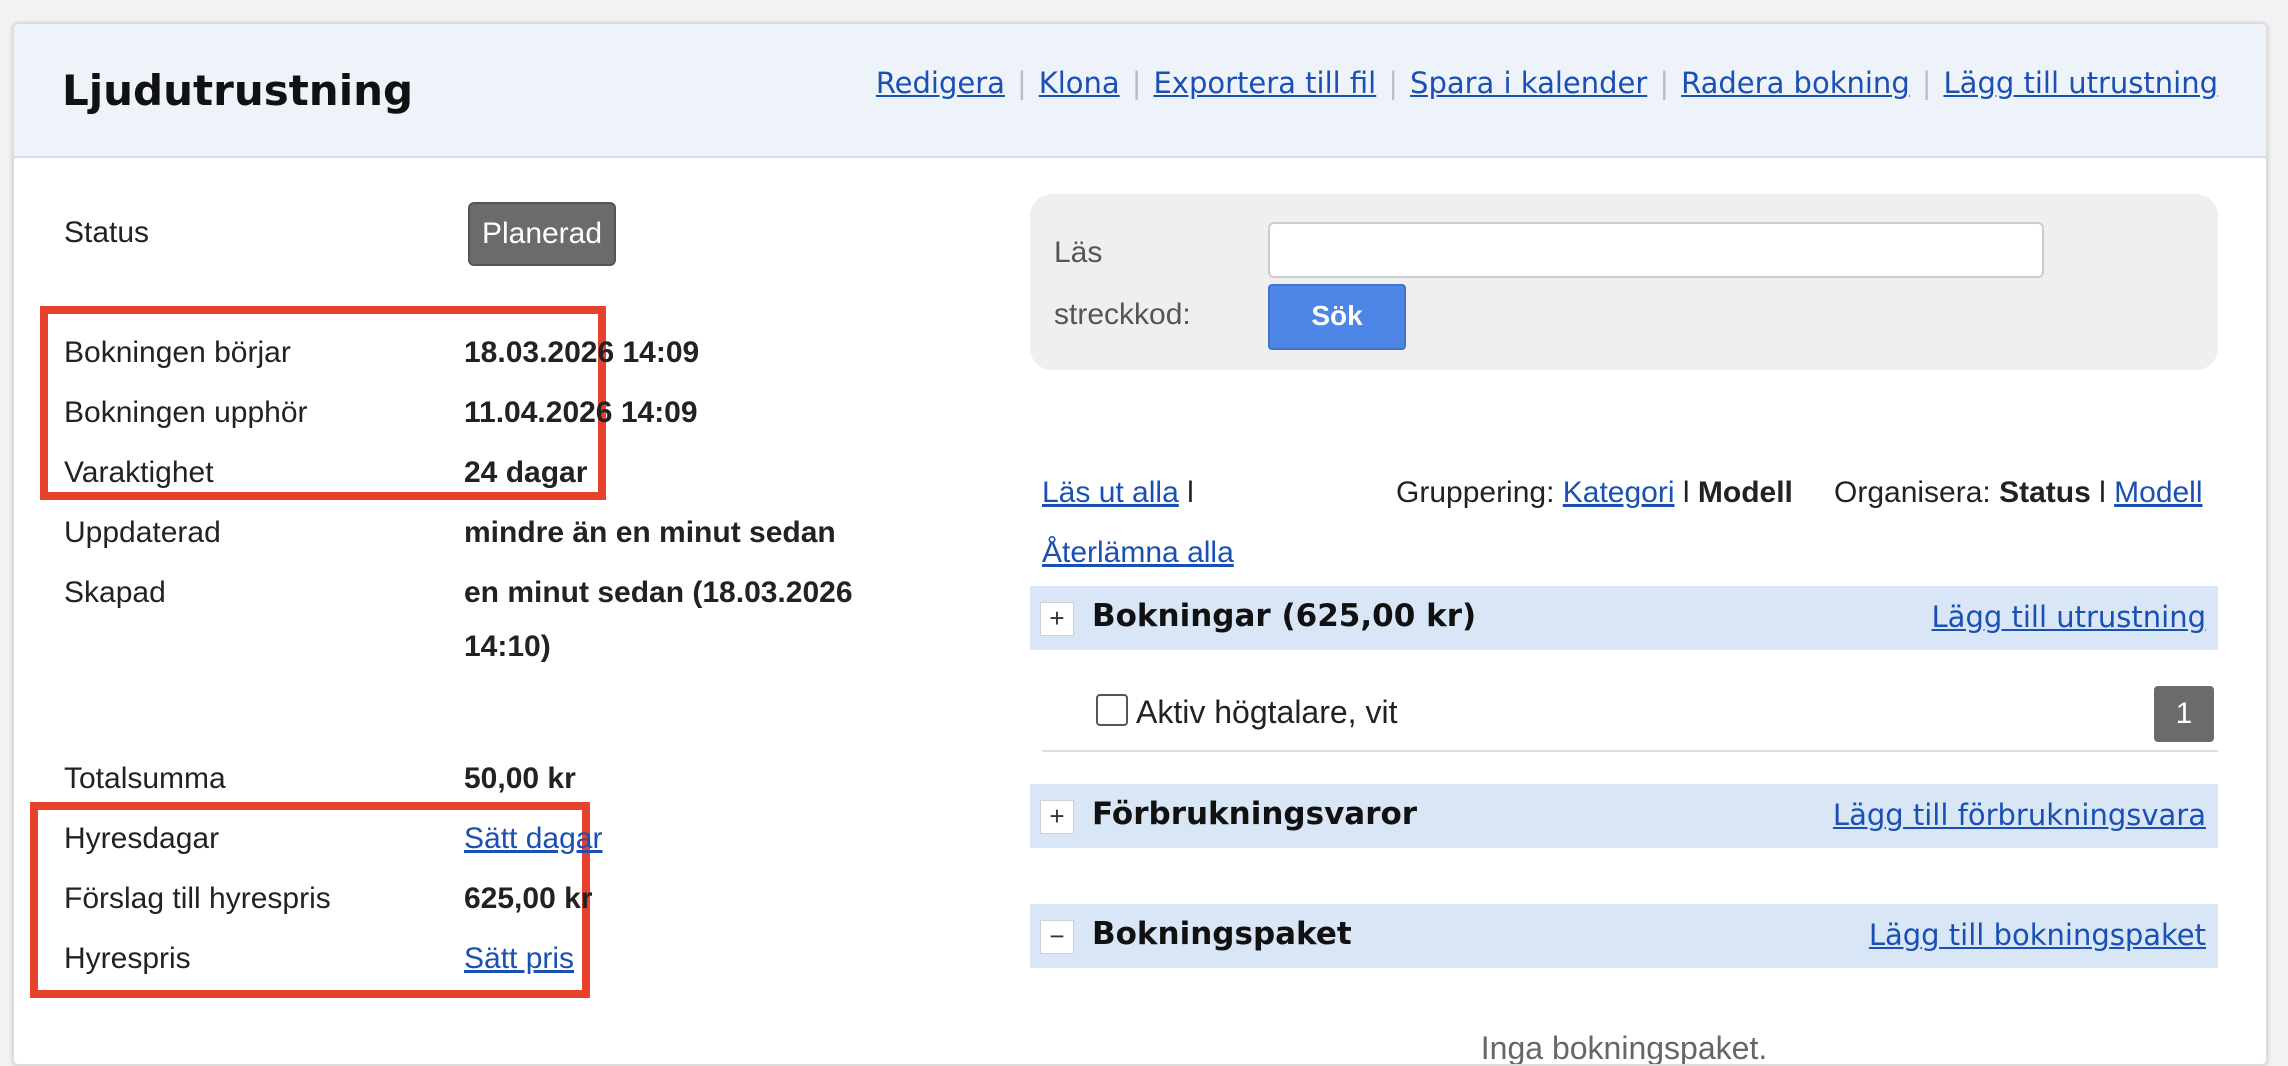  What do you see at coordinates (1138, 553) in the screenshot?
I see `return-all-link: Återlämna alla` at bounding box center [1138, 553].